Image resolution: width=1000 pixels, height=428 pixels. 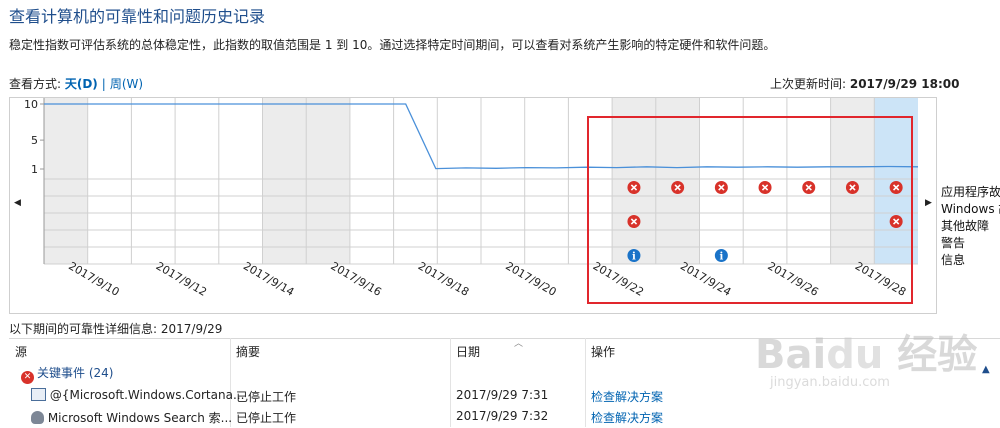 I want to click on baidu-jingyan-watermark: Baidu 经验, so click(x=866, y=355).